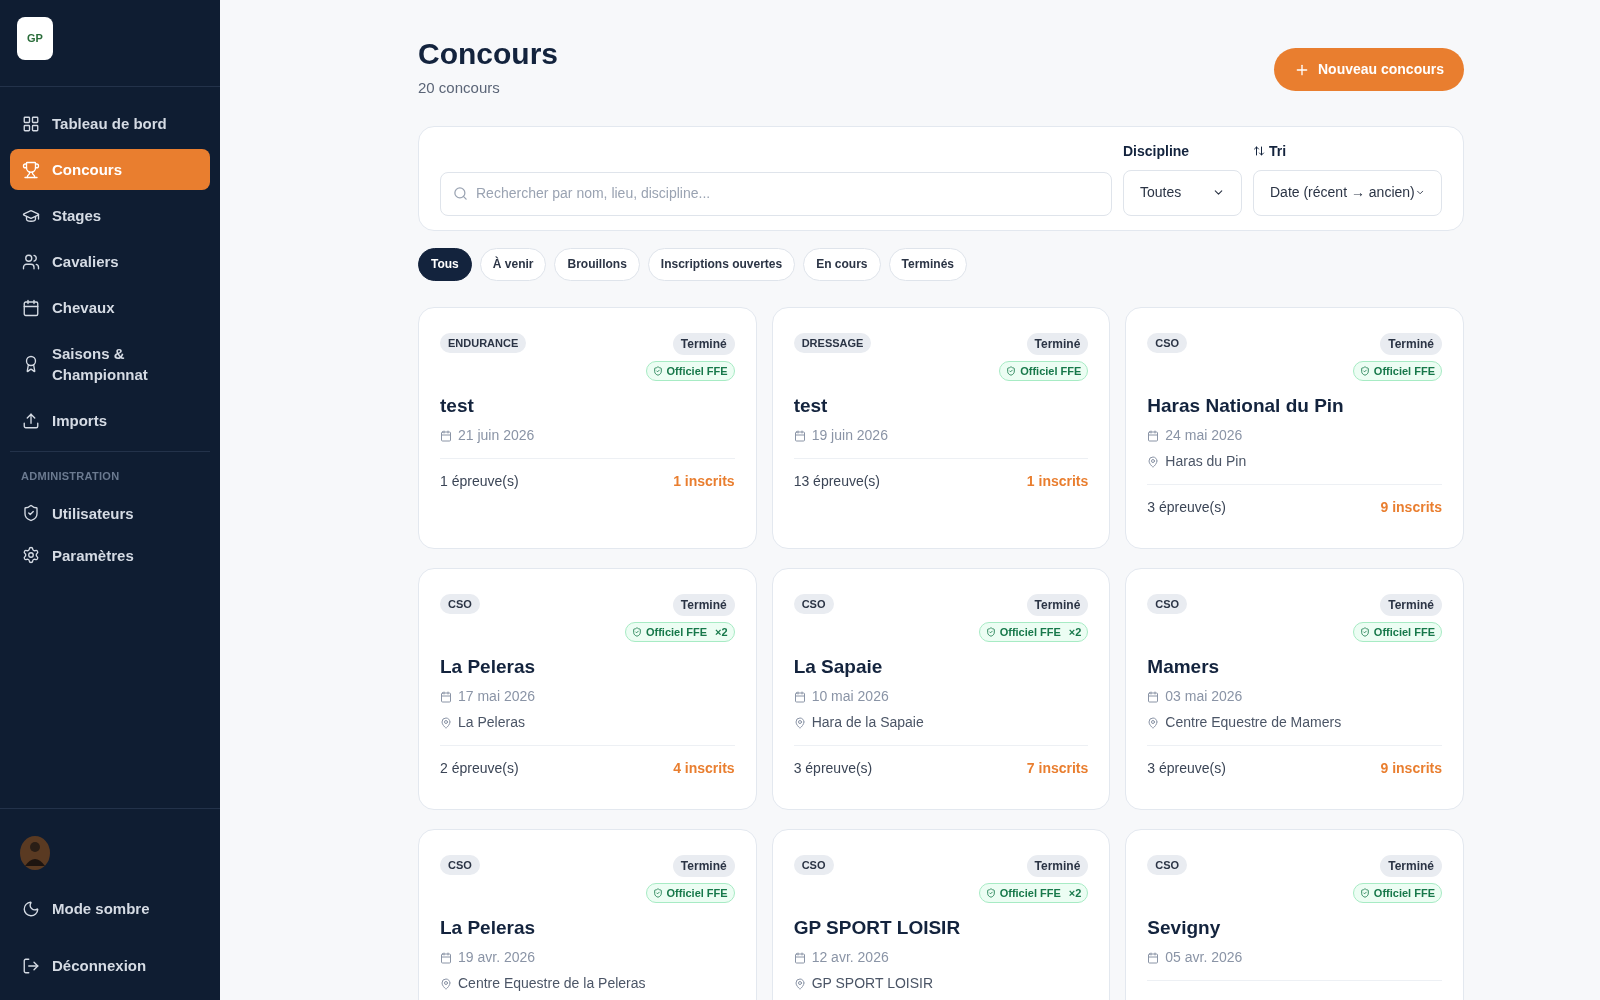  What do you see at coordinates (1204, 957) in the screenshot?
I see `contest-date: 05 avr. 2026` at bounding box center [1204, 957].